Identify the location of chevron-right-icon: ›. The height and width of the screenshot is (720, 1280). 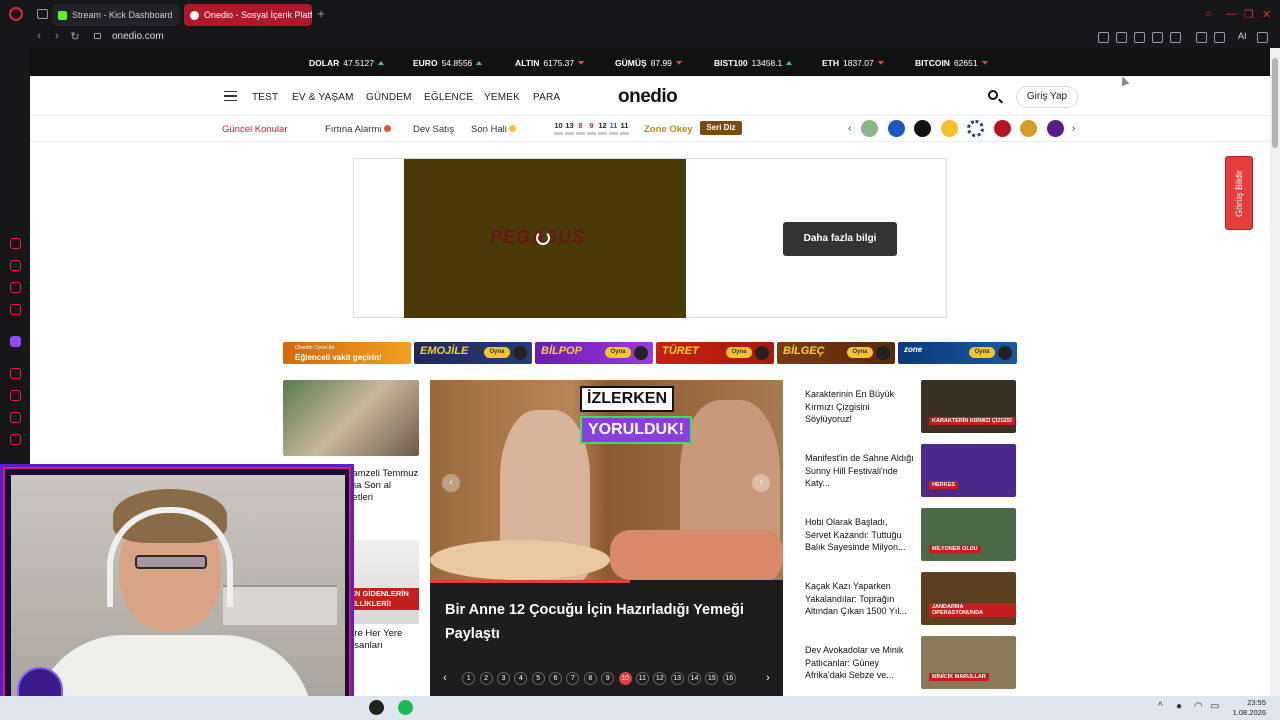
(1073, 128).